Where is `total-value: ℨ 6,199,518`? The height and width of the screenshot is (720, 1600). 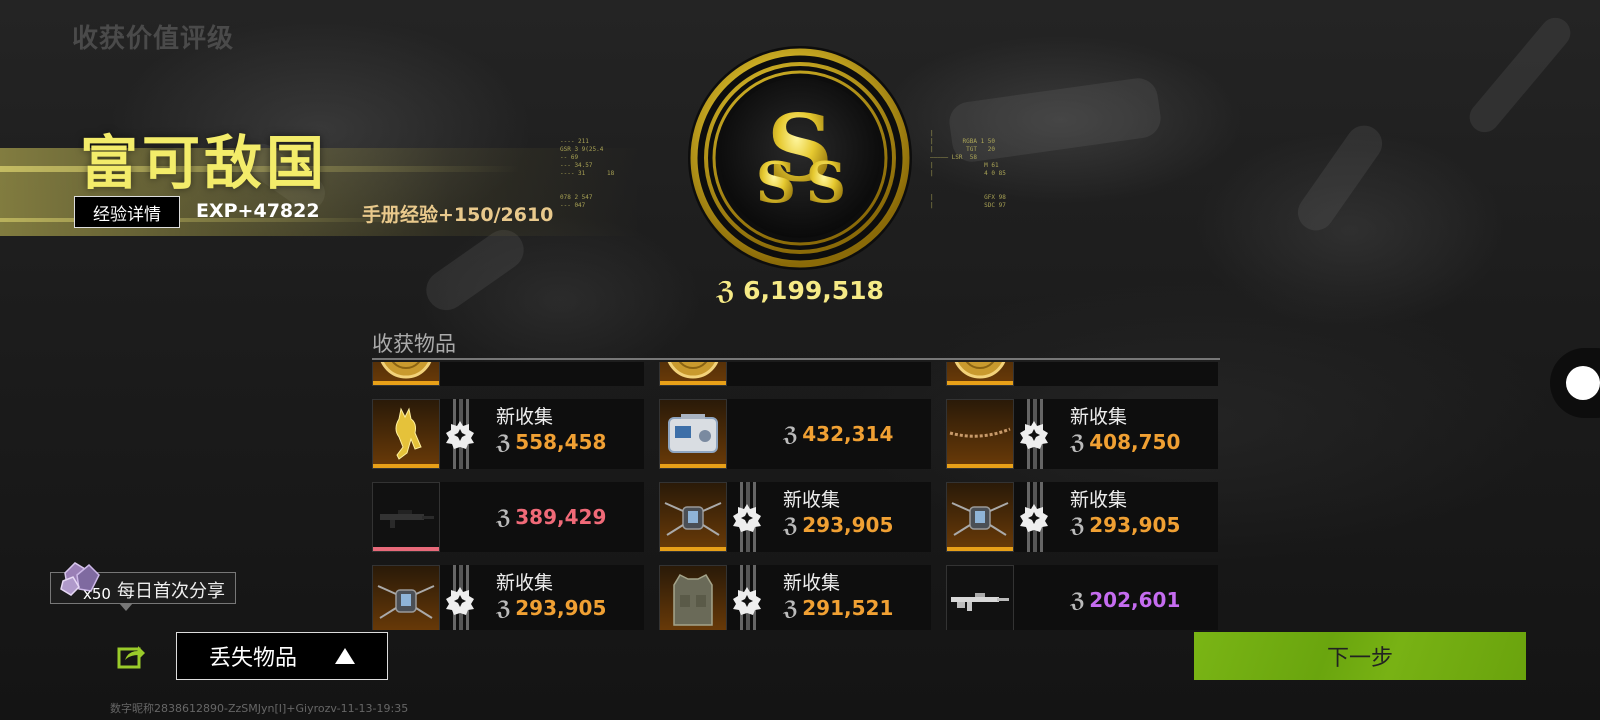 total-value: ℨ 6,199,518 is located at coordinates (800, 290).